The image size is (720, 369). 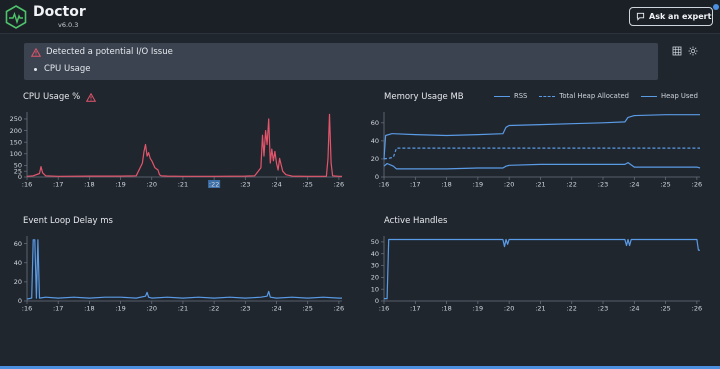 I want to click on y-tick-label: 30, so click(x=375, y=266).